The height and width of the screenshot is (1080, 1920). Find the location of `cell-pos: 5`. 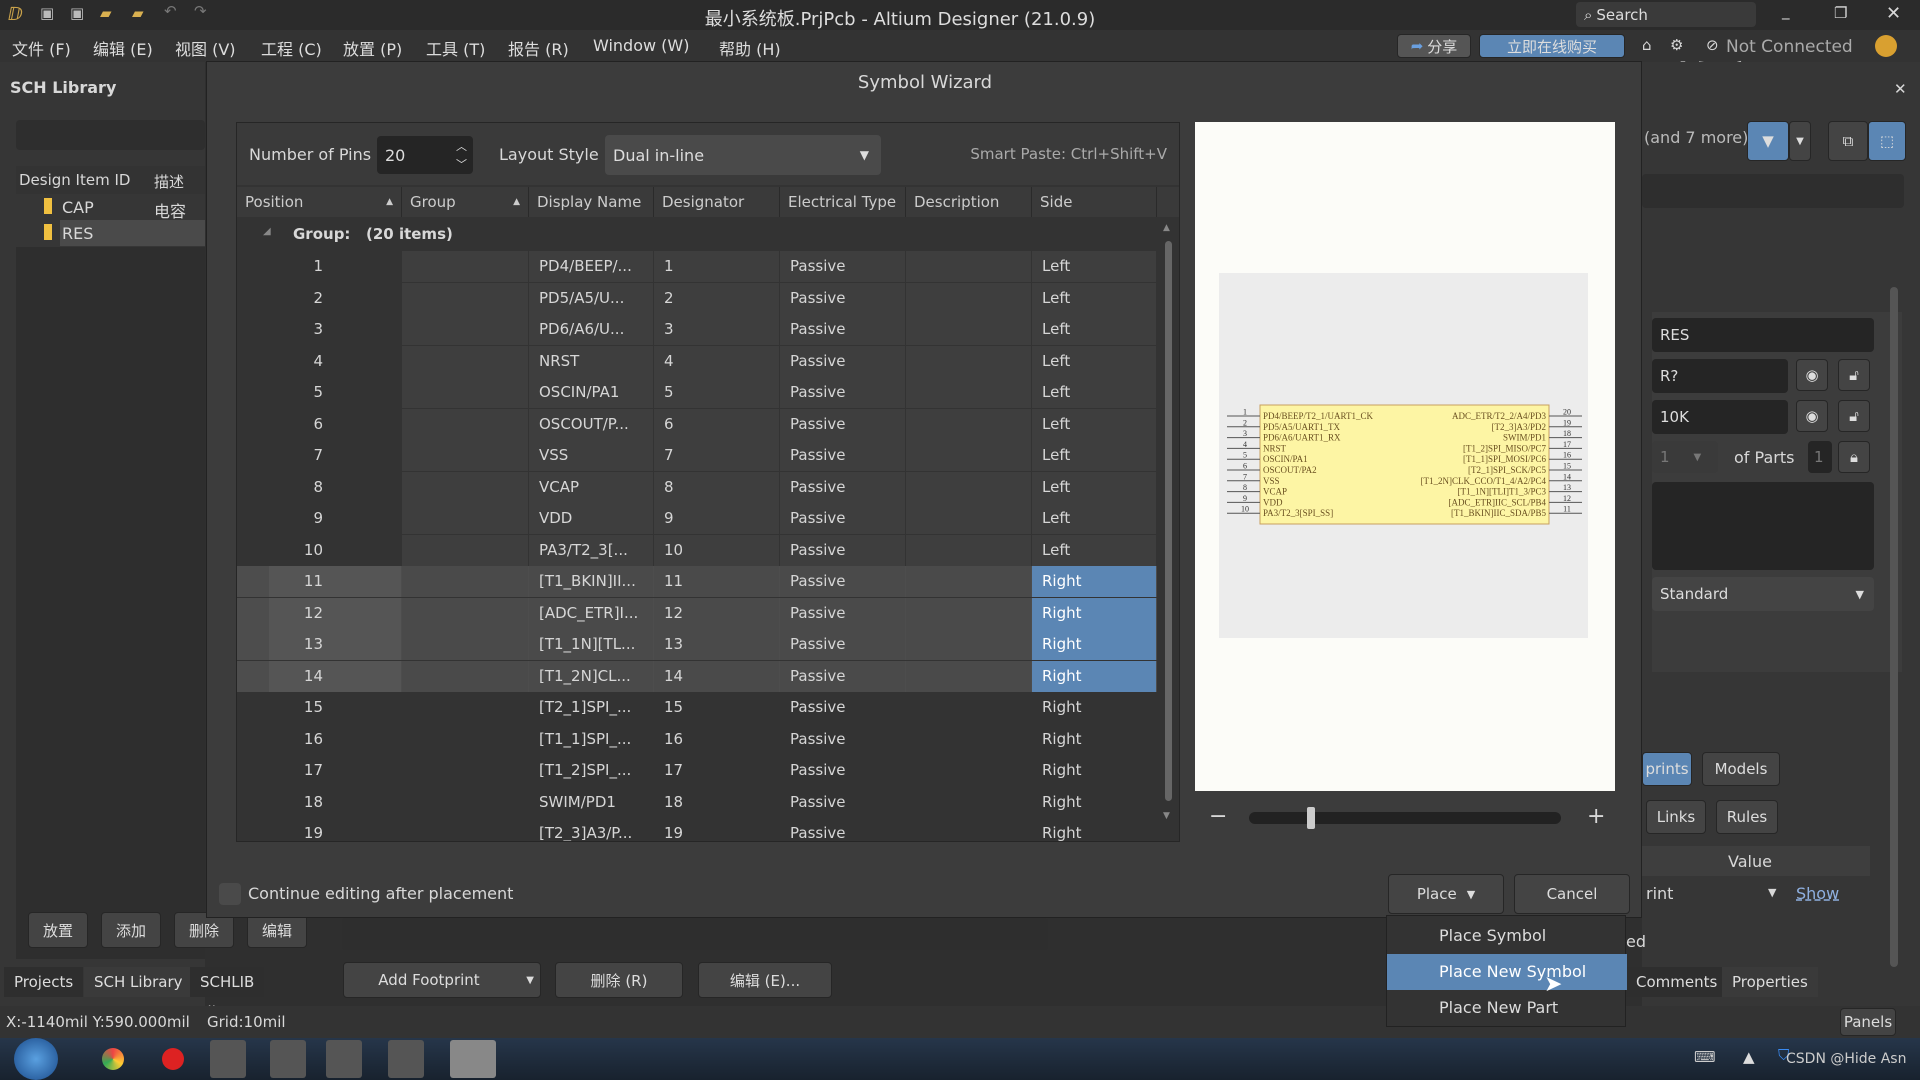

cell-pos: 5 is located at coordinates (319, 392).